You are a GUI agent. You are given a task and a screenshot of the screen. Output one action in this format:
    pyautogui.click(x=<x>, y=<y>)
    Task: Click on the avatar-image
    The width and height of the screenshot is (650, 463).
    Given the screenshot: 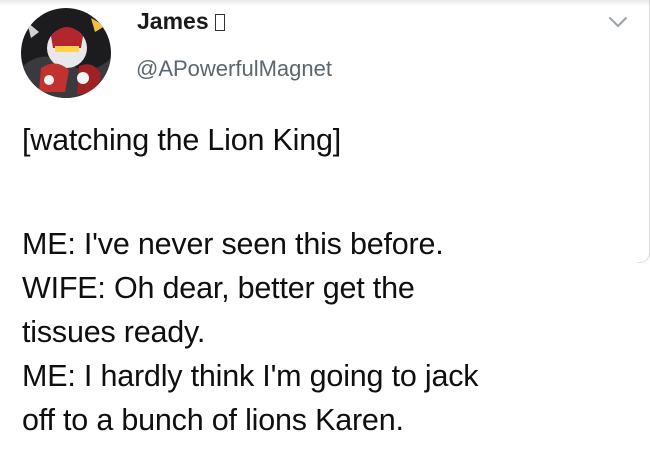 What is the action you would take?
    pyautogui.click(x=66, y=53)
    